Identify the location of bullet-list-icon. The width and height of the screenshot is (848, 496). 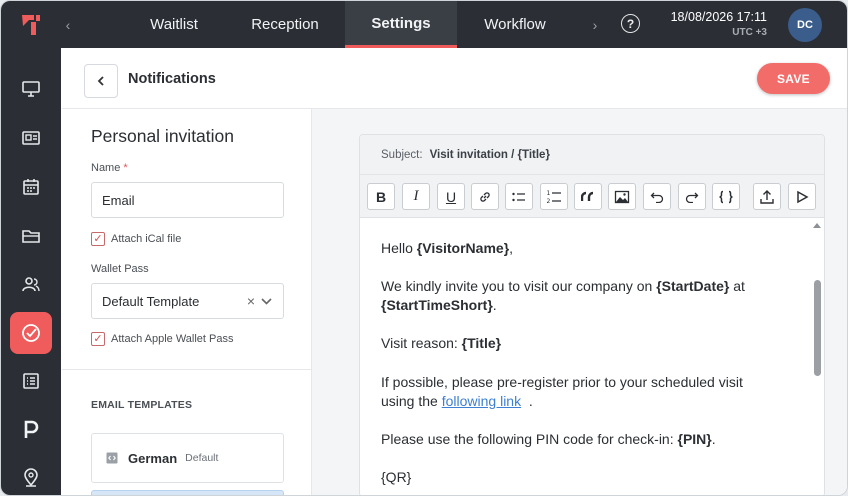
(518, 196).